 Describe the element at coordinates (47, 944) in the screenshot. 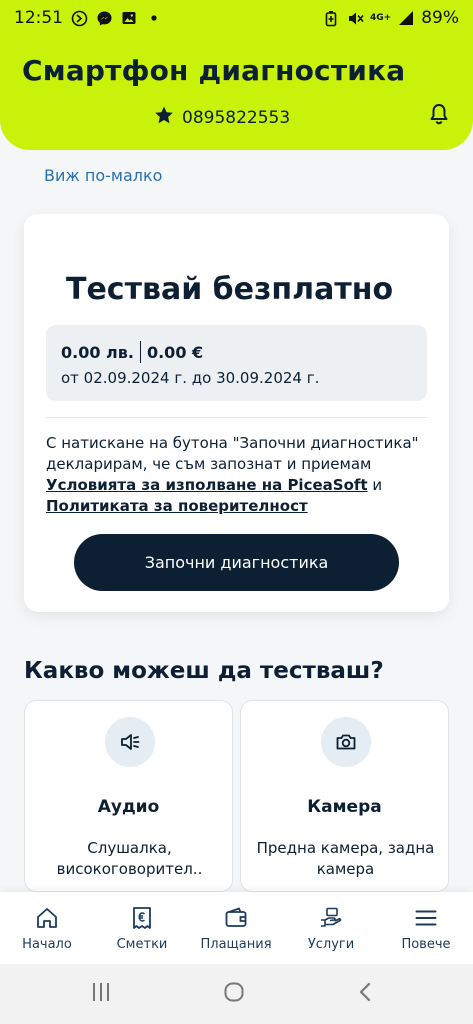

I see `nav-label: Начало` at that location.